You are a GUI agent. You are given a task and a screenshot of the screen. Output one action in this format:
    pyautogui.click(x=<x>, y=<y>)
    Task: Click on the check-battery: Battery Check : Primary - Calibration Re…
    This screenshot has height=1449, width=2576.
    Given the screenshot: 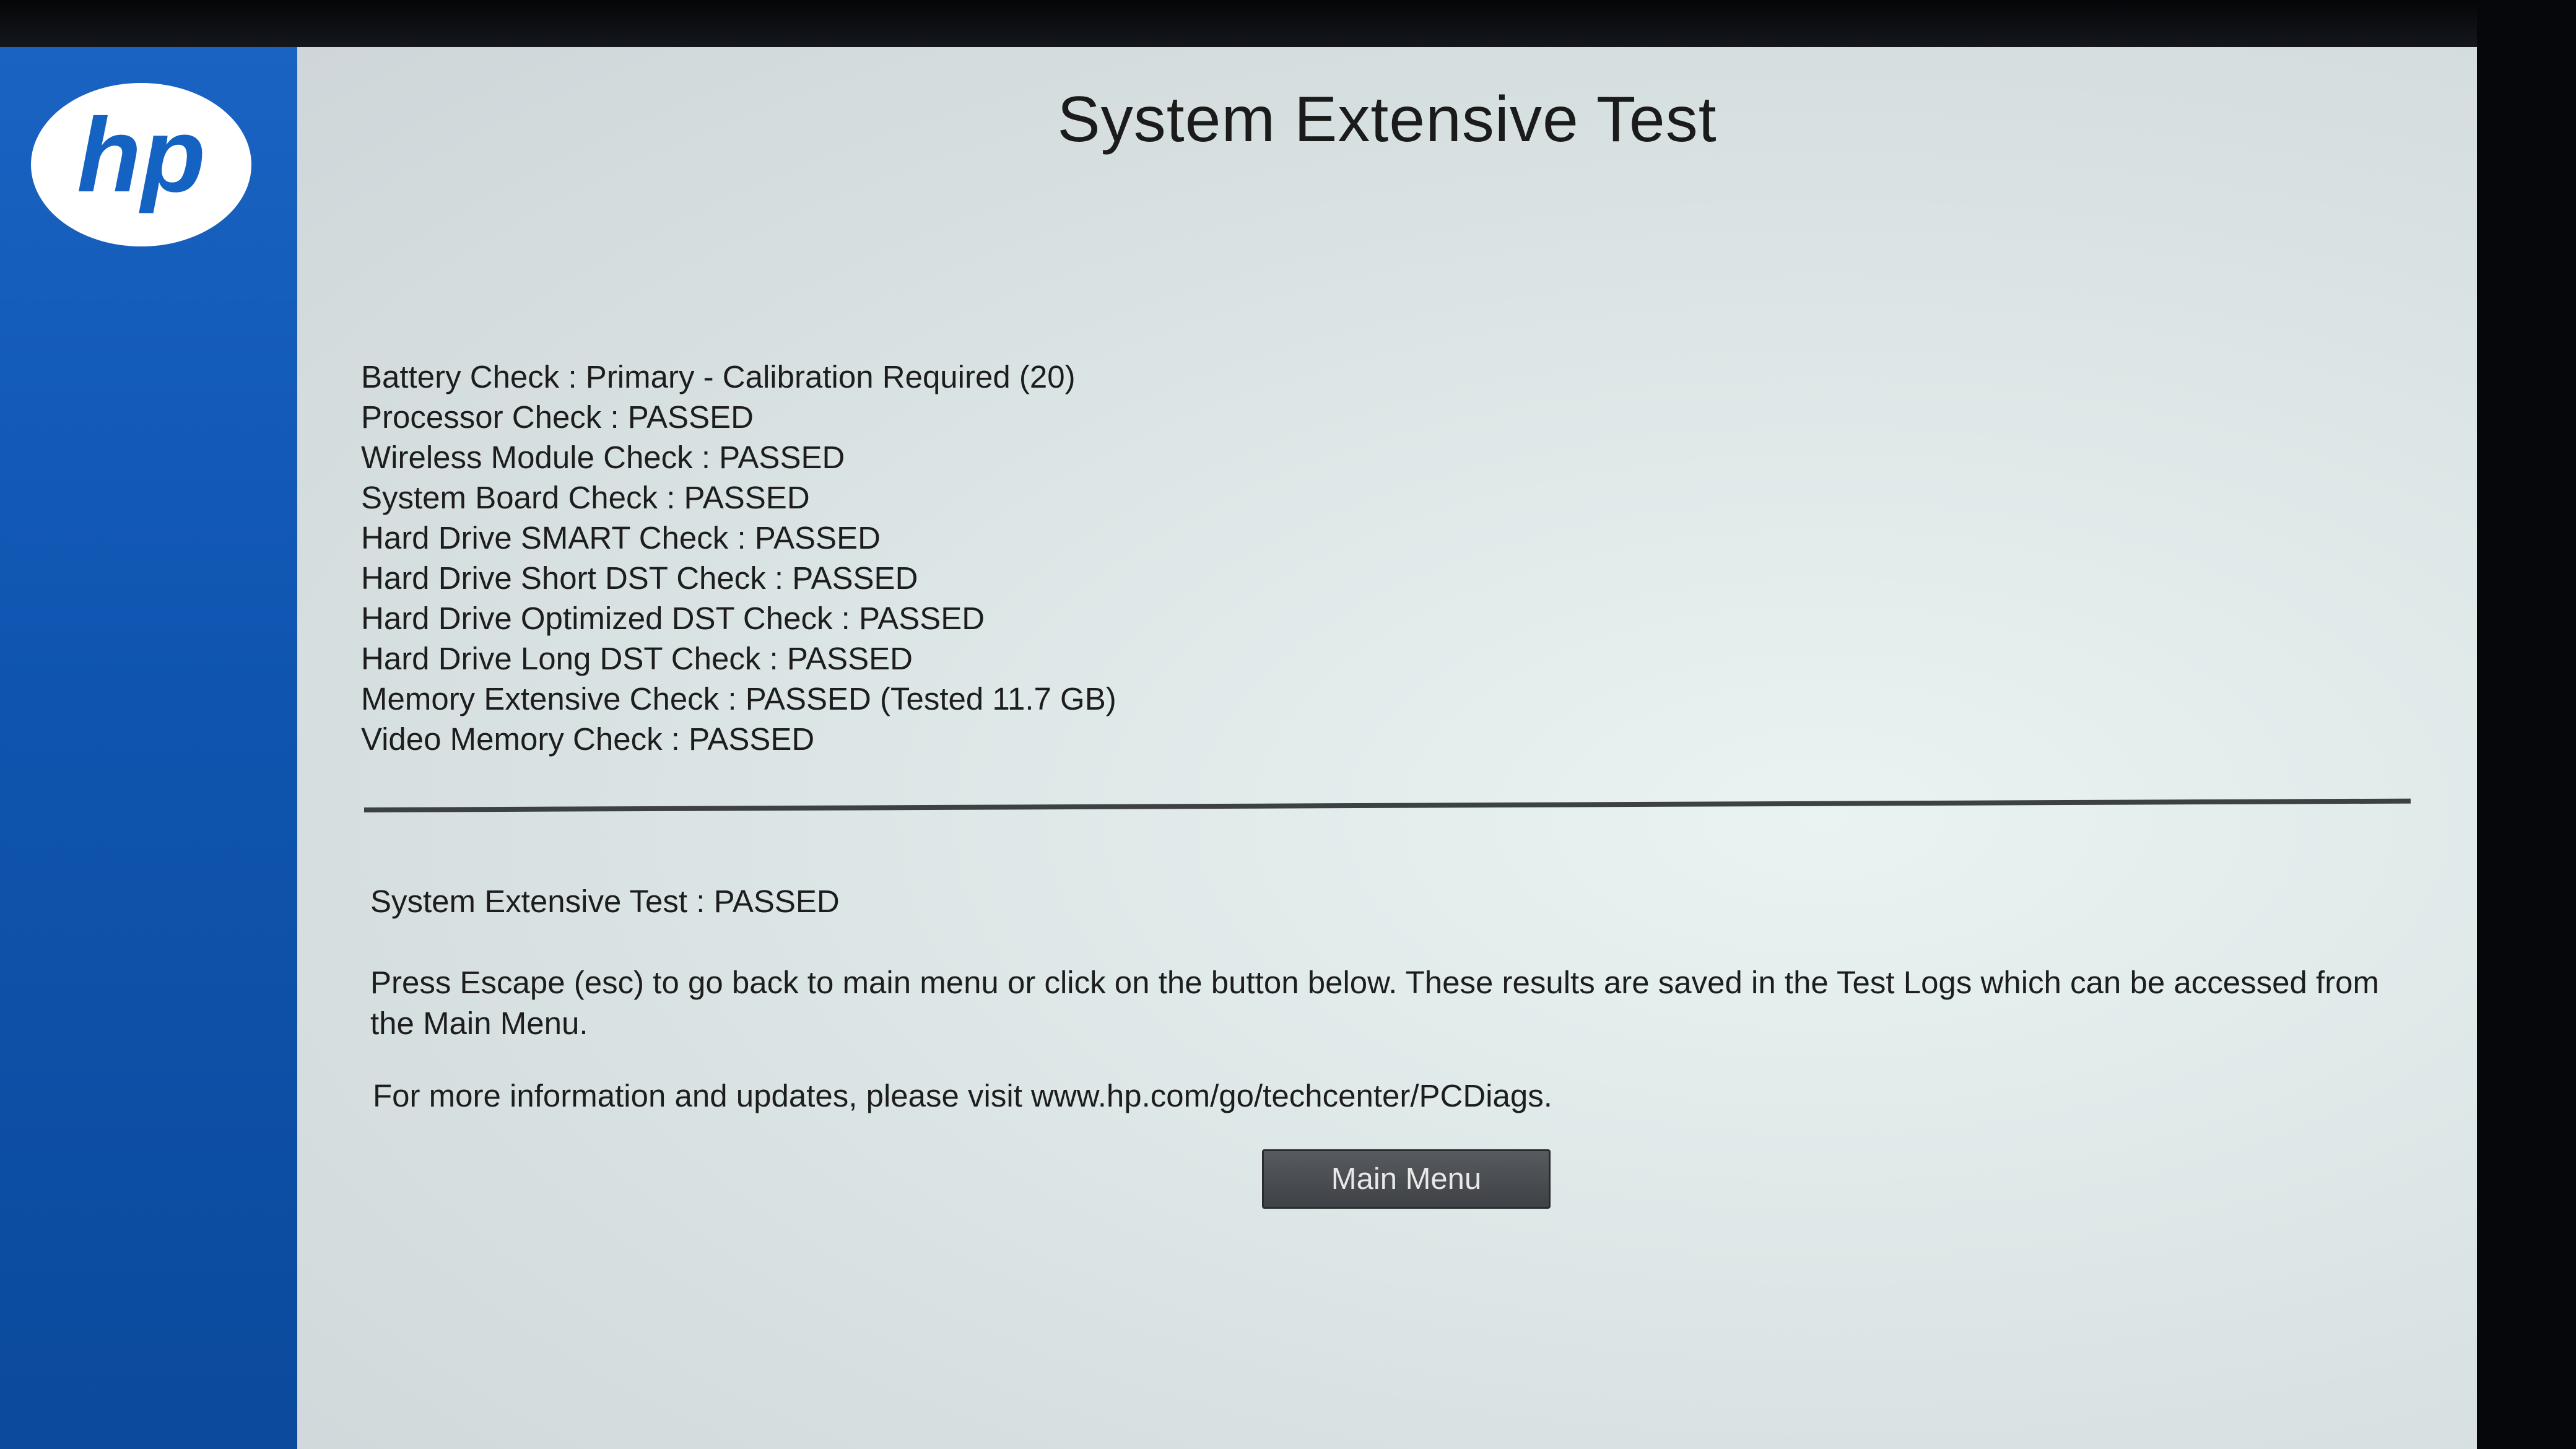 What is the action you would take?
    pyautogui.click(x=718, y=377)
    